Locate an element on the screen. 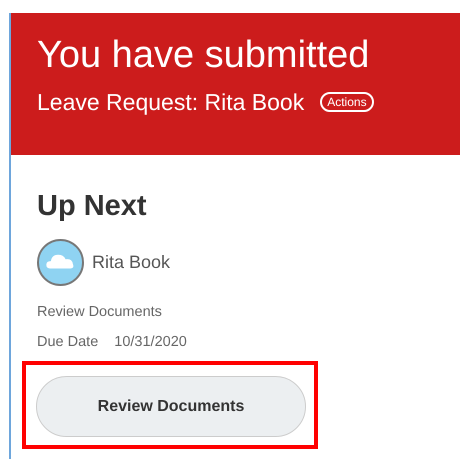 The width and height of the screenshot is (460, 459). page-subtitle: Leave Request: Rita Book is located at coordinates (170, 102).